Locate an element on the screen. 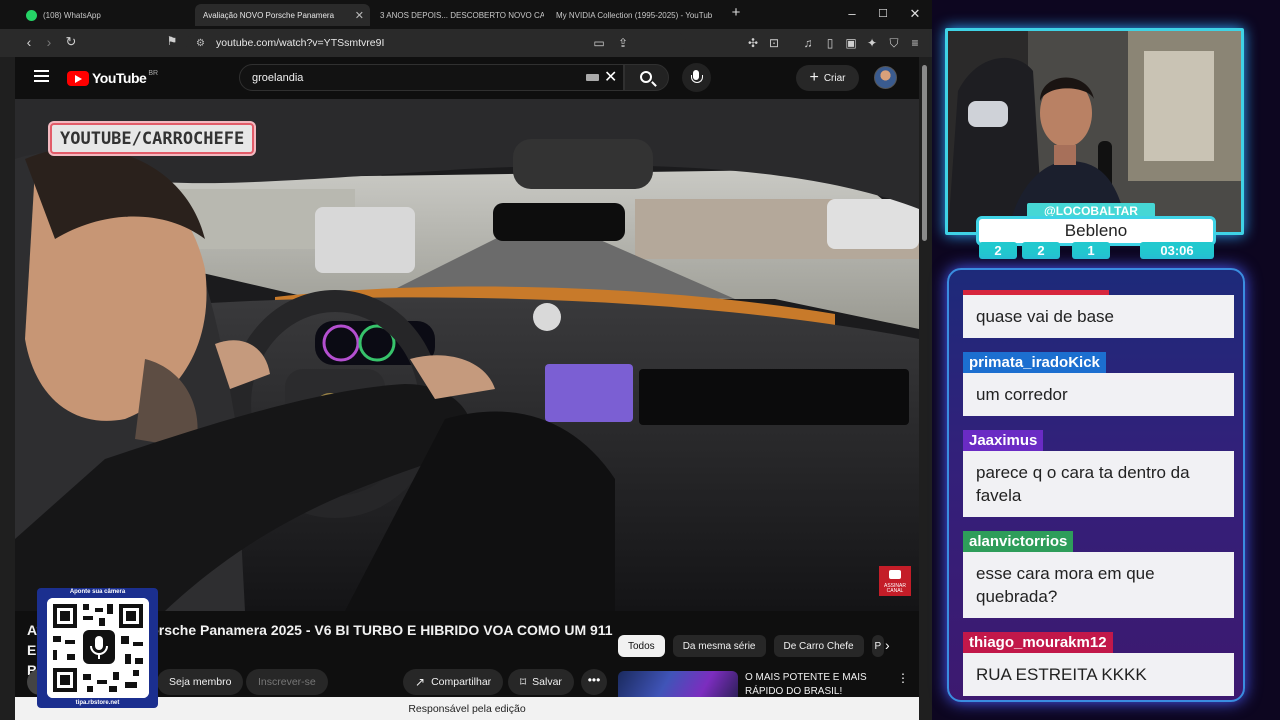  close-tab-icon: ✕ is located at coordinates (359, 15).